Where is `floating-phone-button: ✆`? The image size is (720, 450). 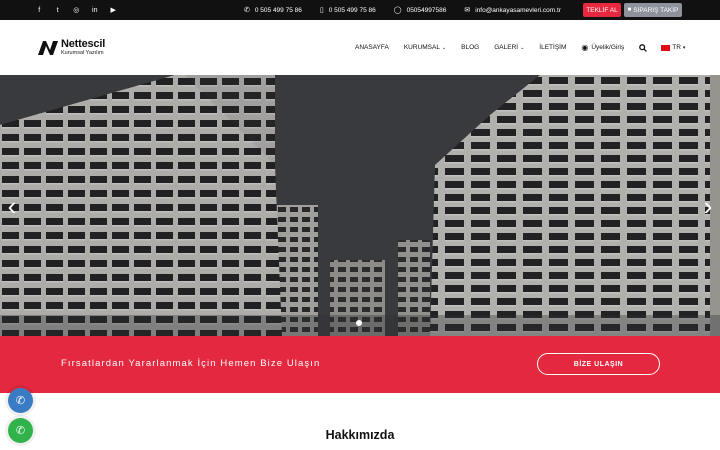
floating-phone-button: ✆ is located at coordinates (20, 400).